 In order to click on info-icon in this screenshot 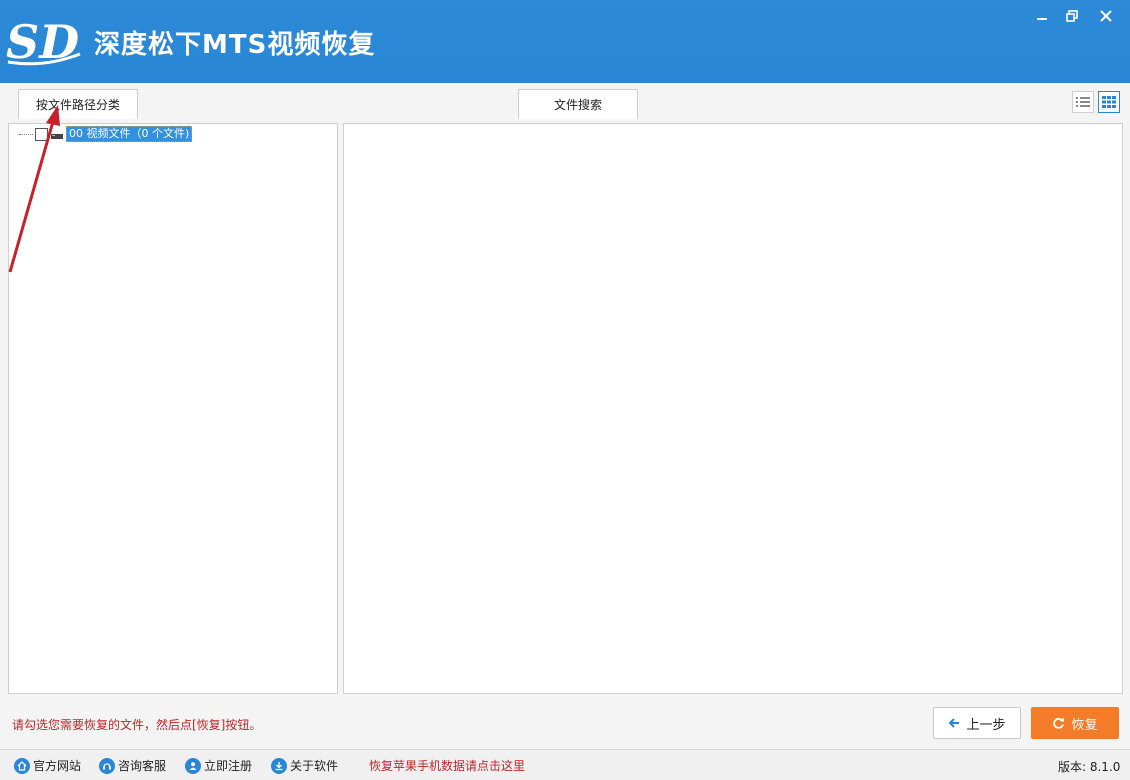, I will do `click(279, 765)`.